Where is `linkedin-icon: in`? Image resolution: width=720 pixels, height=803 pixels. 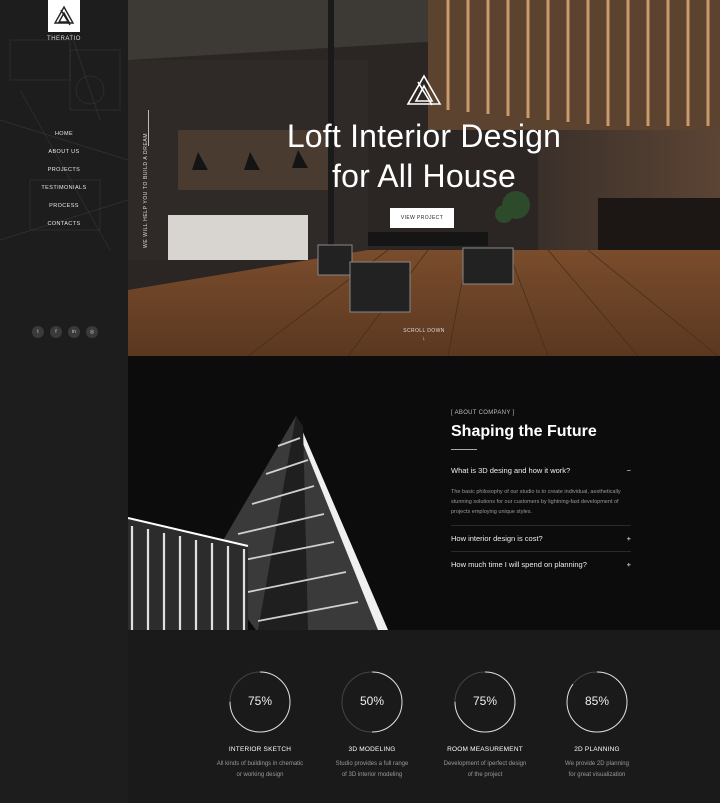
linkedin-icon: in is located at coordinates (74, 332).